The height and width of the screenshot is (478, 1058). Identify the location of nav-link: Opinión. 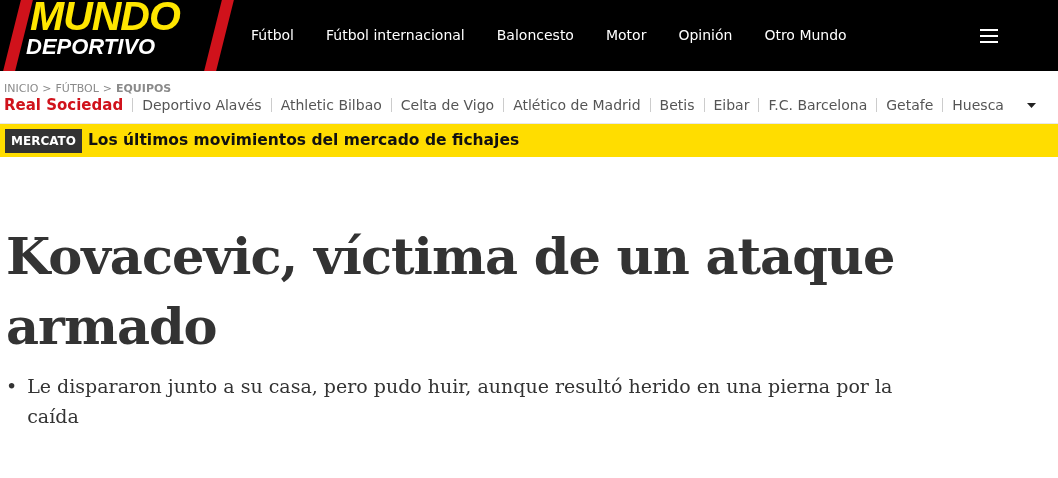
(705, 35).